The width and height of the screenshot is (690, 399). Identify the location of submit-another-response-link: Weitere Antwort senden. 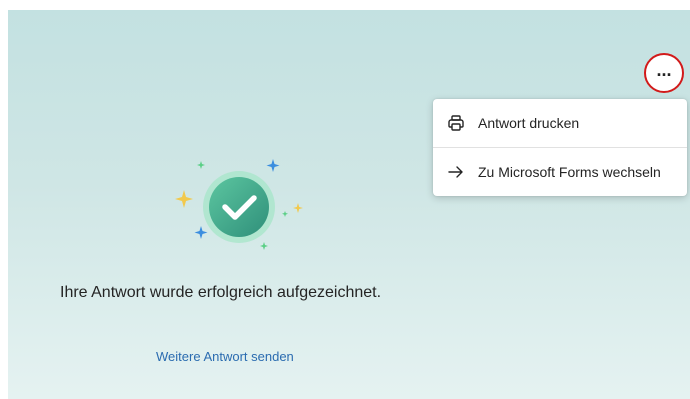
(225, 356).